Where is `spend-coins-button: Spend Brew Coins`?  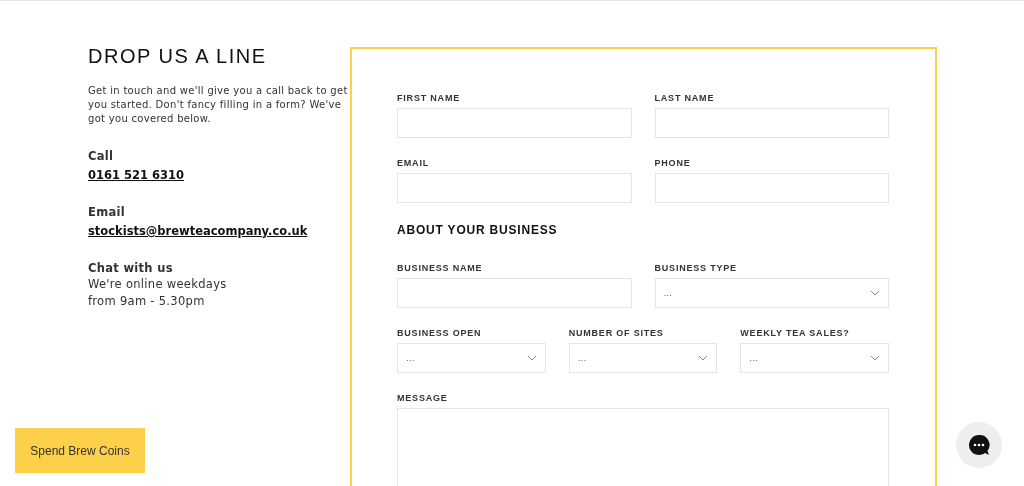
spend-coins-button: Spend Brew Coins is located at coordinates (80, 450).